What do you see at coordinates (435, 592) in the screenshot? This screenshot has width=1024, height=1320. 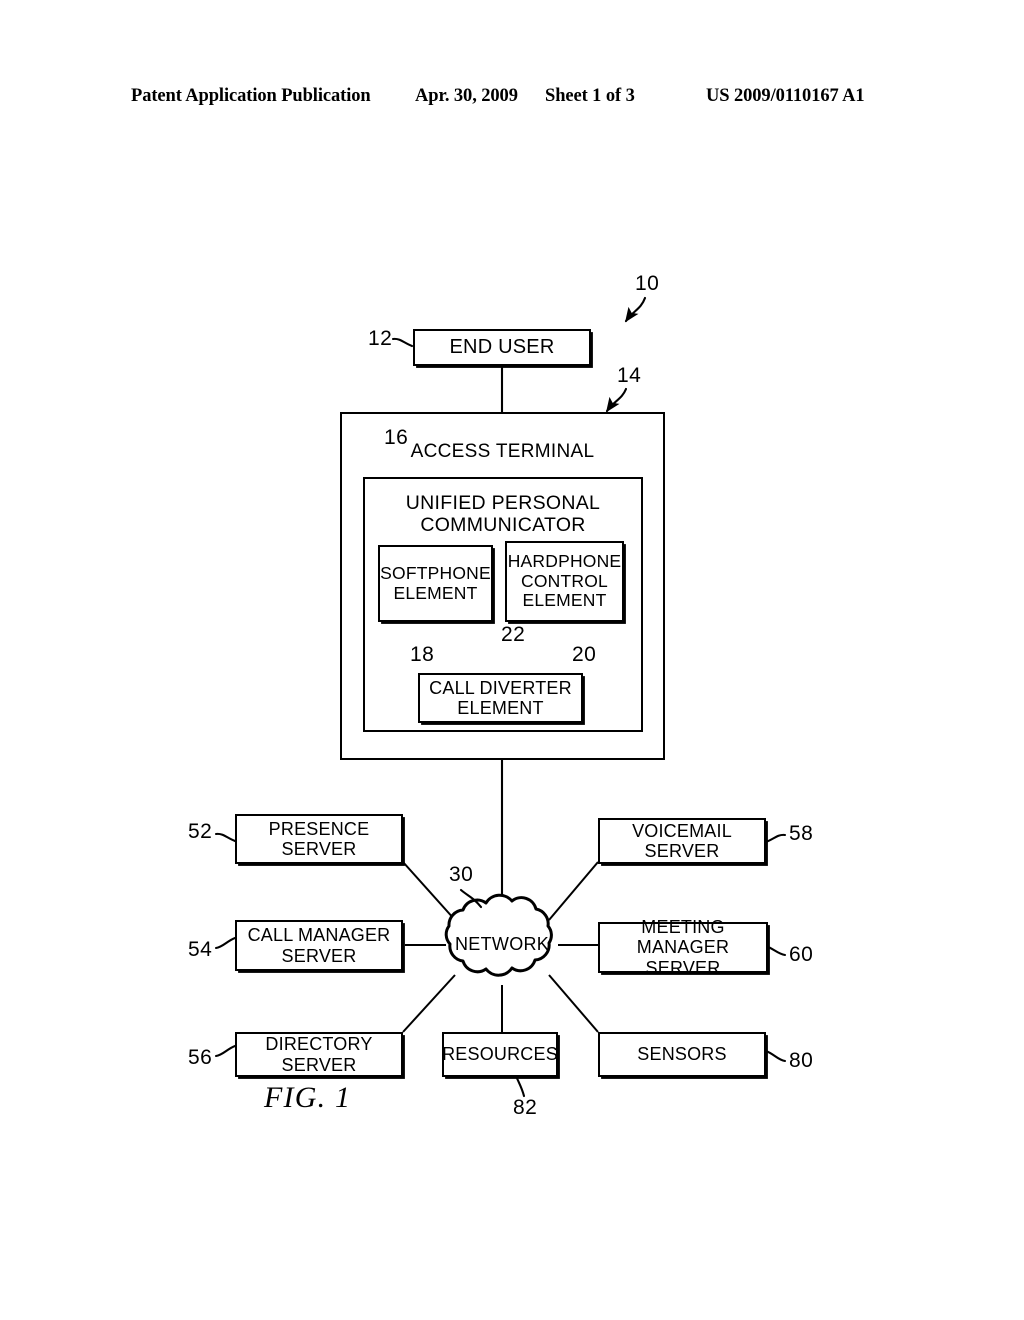 I see `node-softphone-element-label-line2: ELEMENT` at bounding box center [435, 592].